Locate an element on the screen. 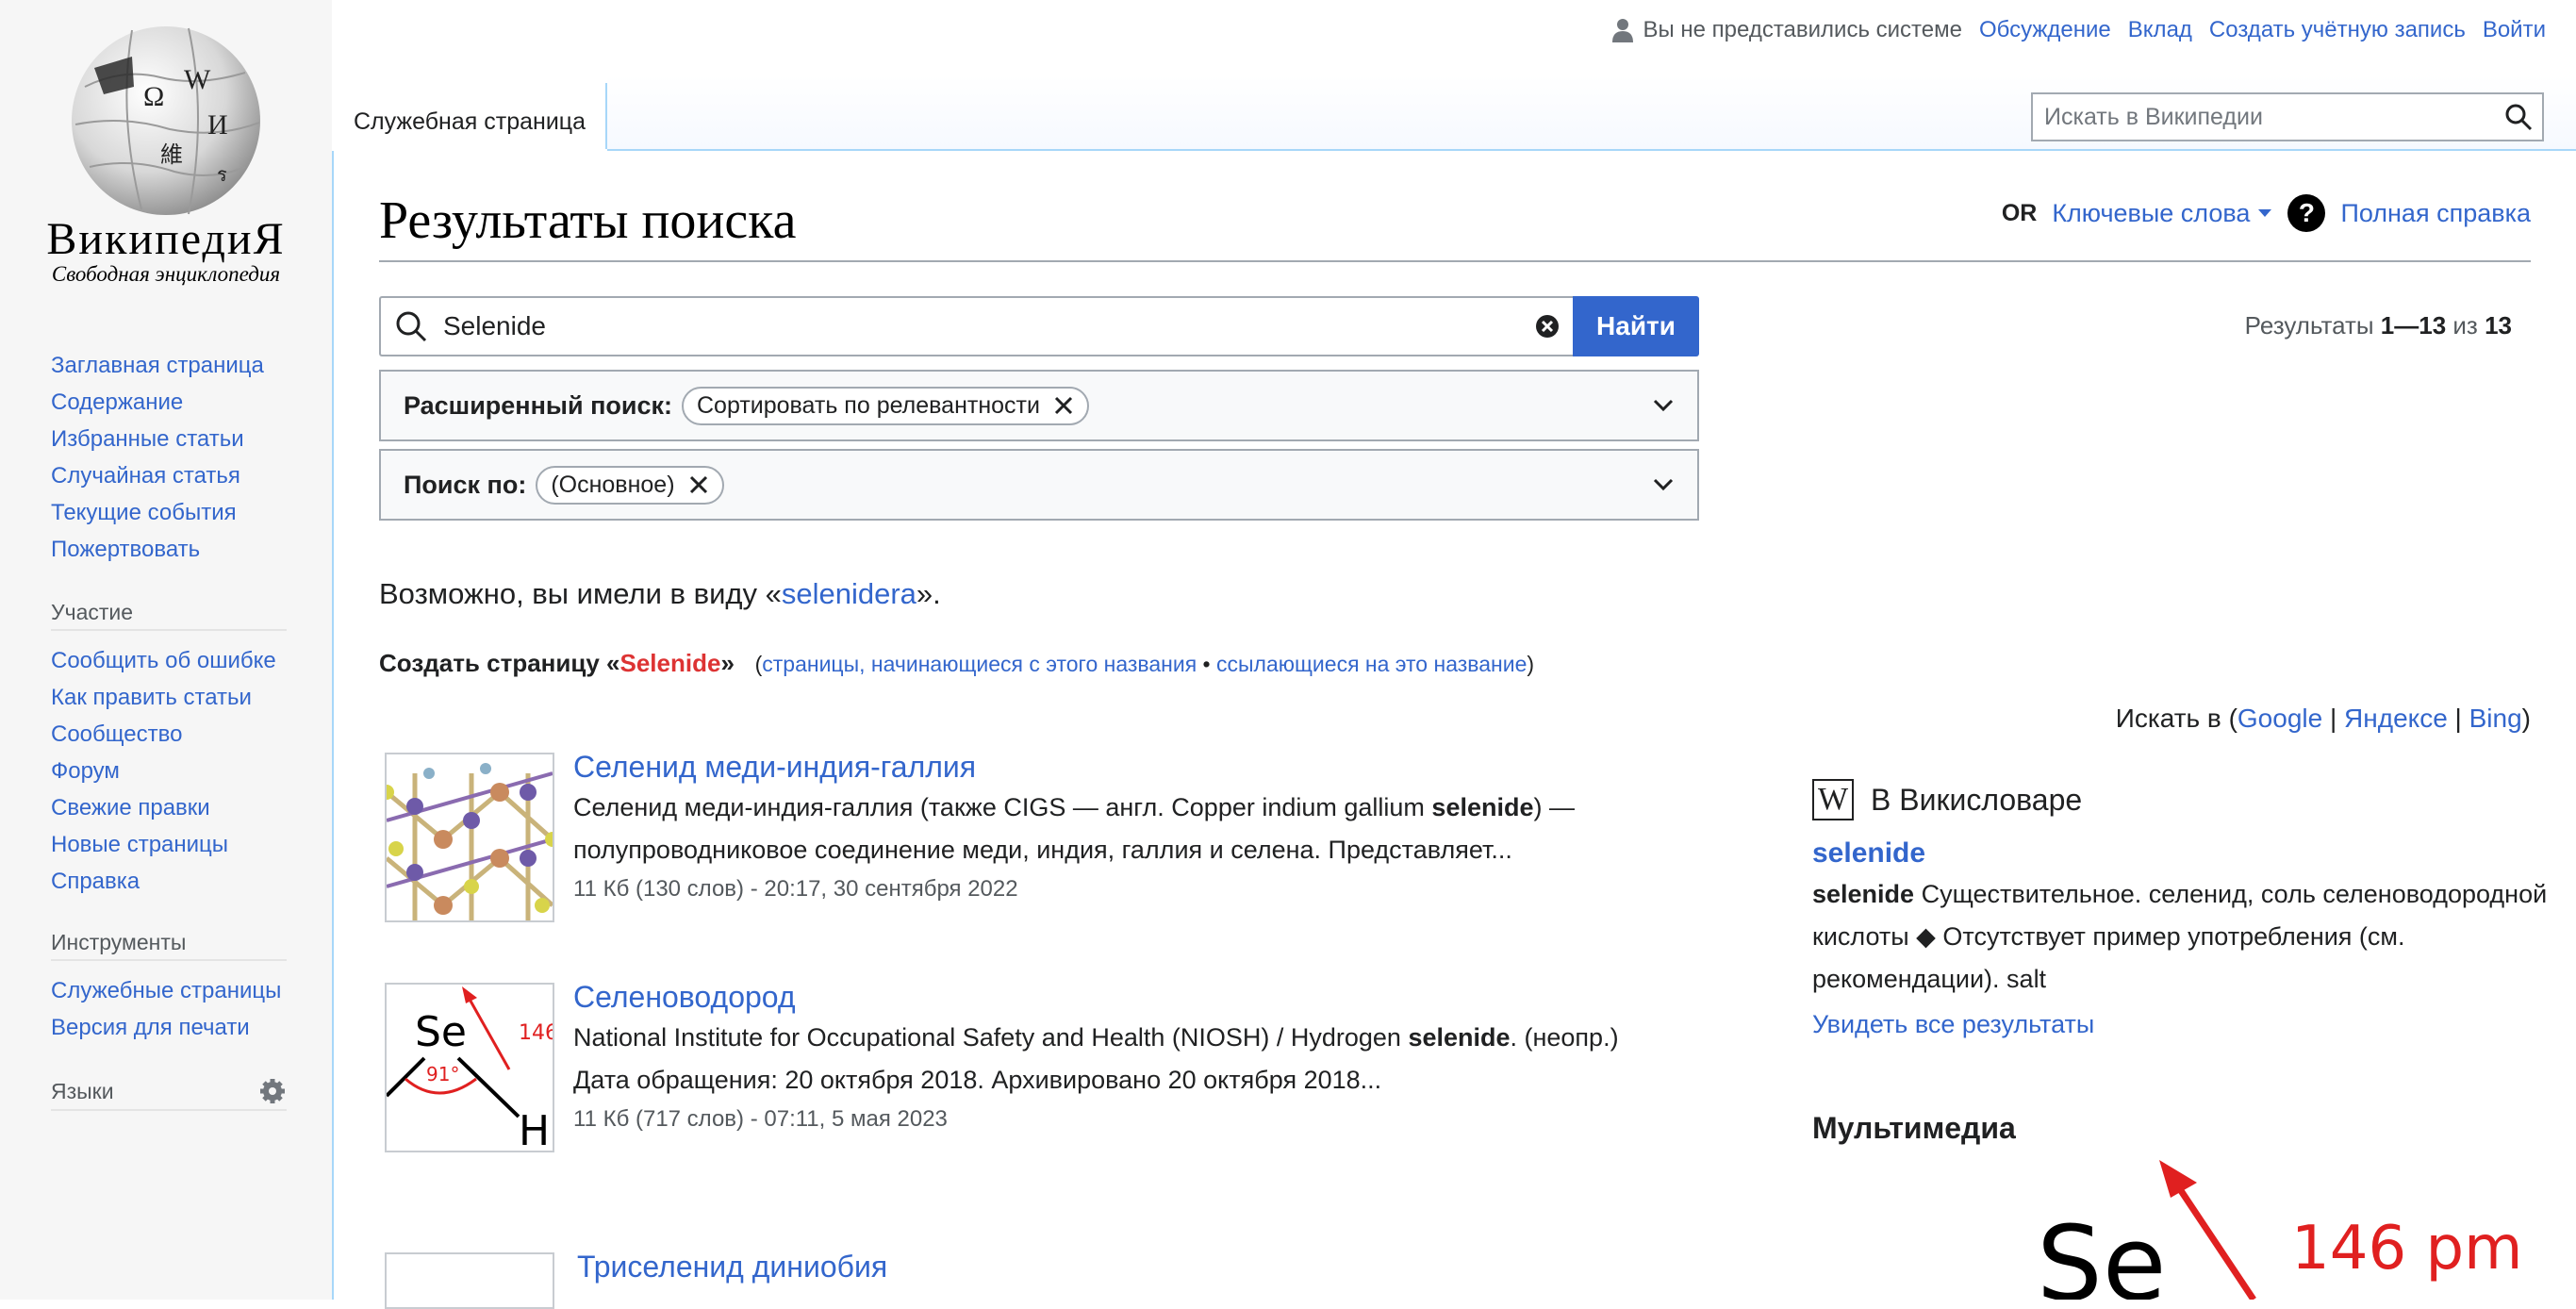  result-title-link: Триселенид диниобия is located at coordinates (732, 1267).